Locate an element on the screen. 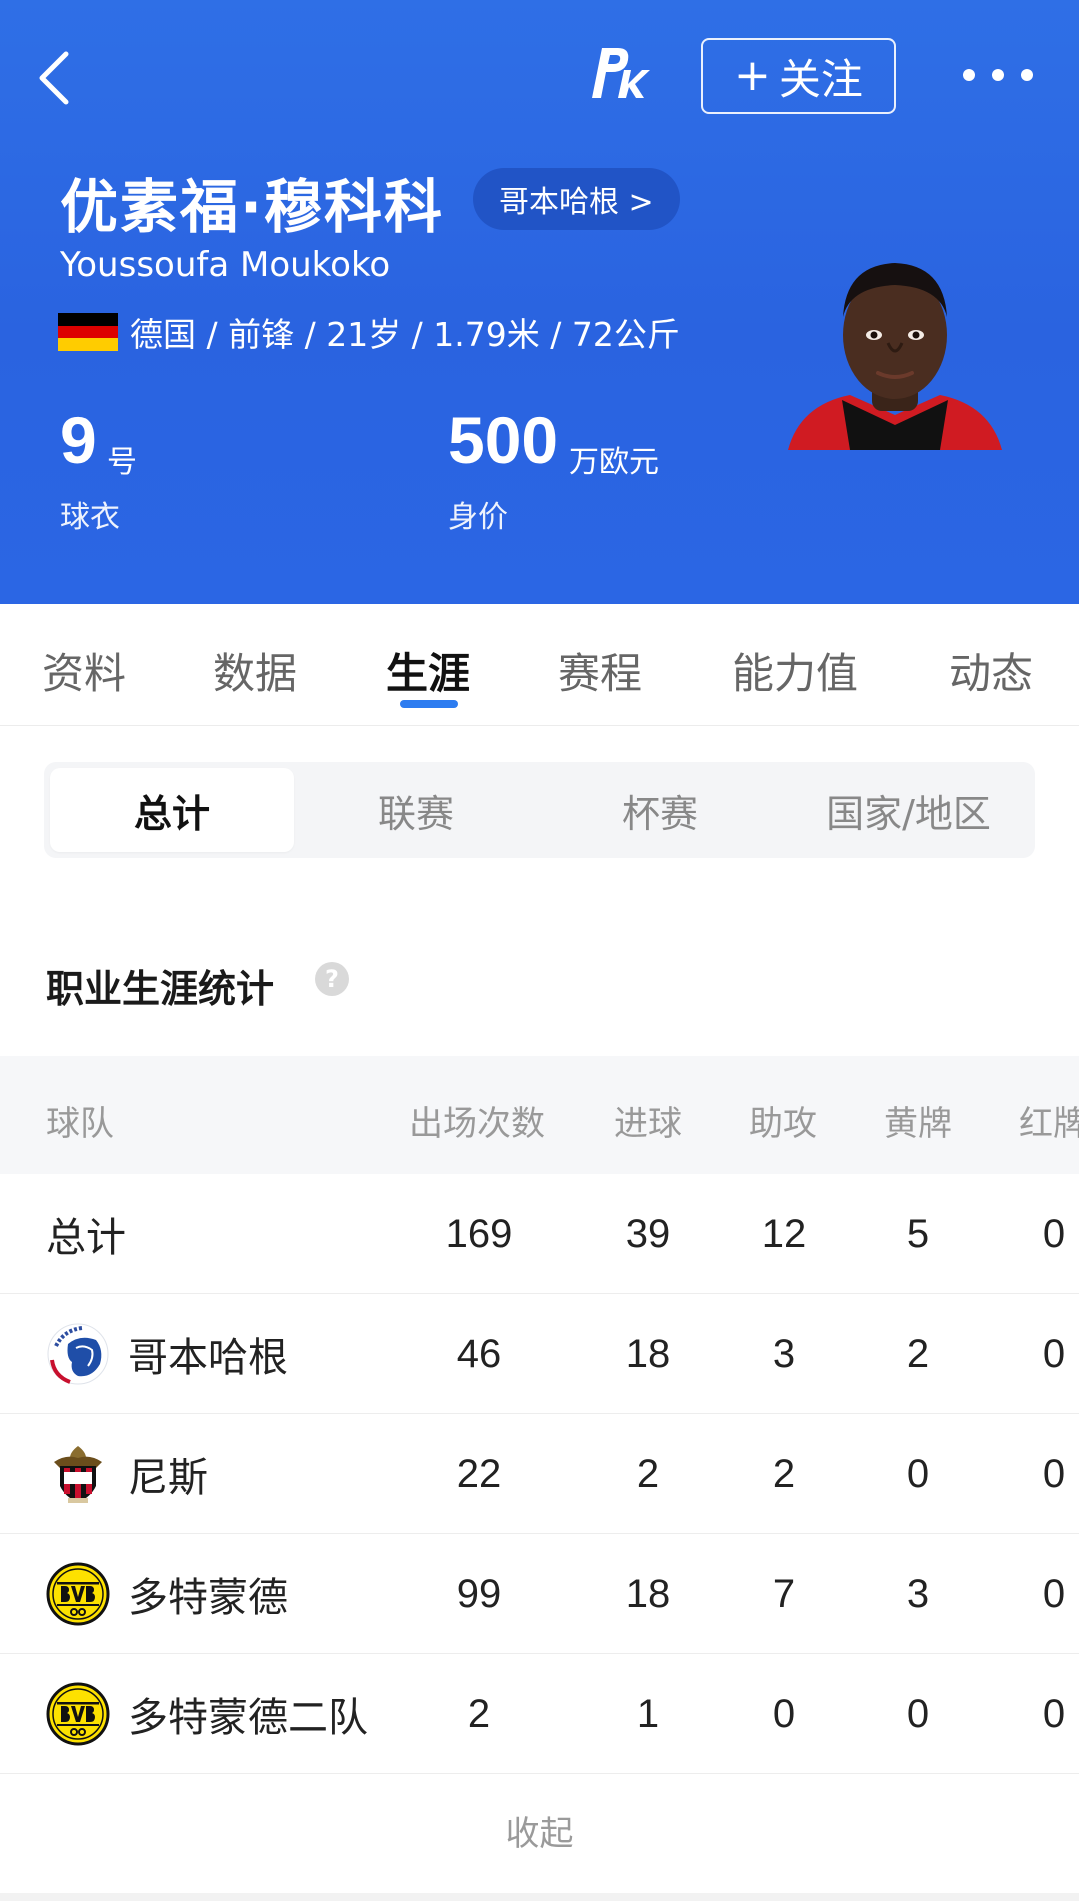 The image size is (1079, 1901). yellow-cards-cell: 2 is located at coordinates (918, 1353).